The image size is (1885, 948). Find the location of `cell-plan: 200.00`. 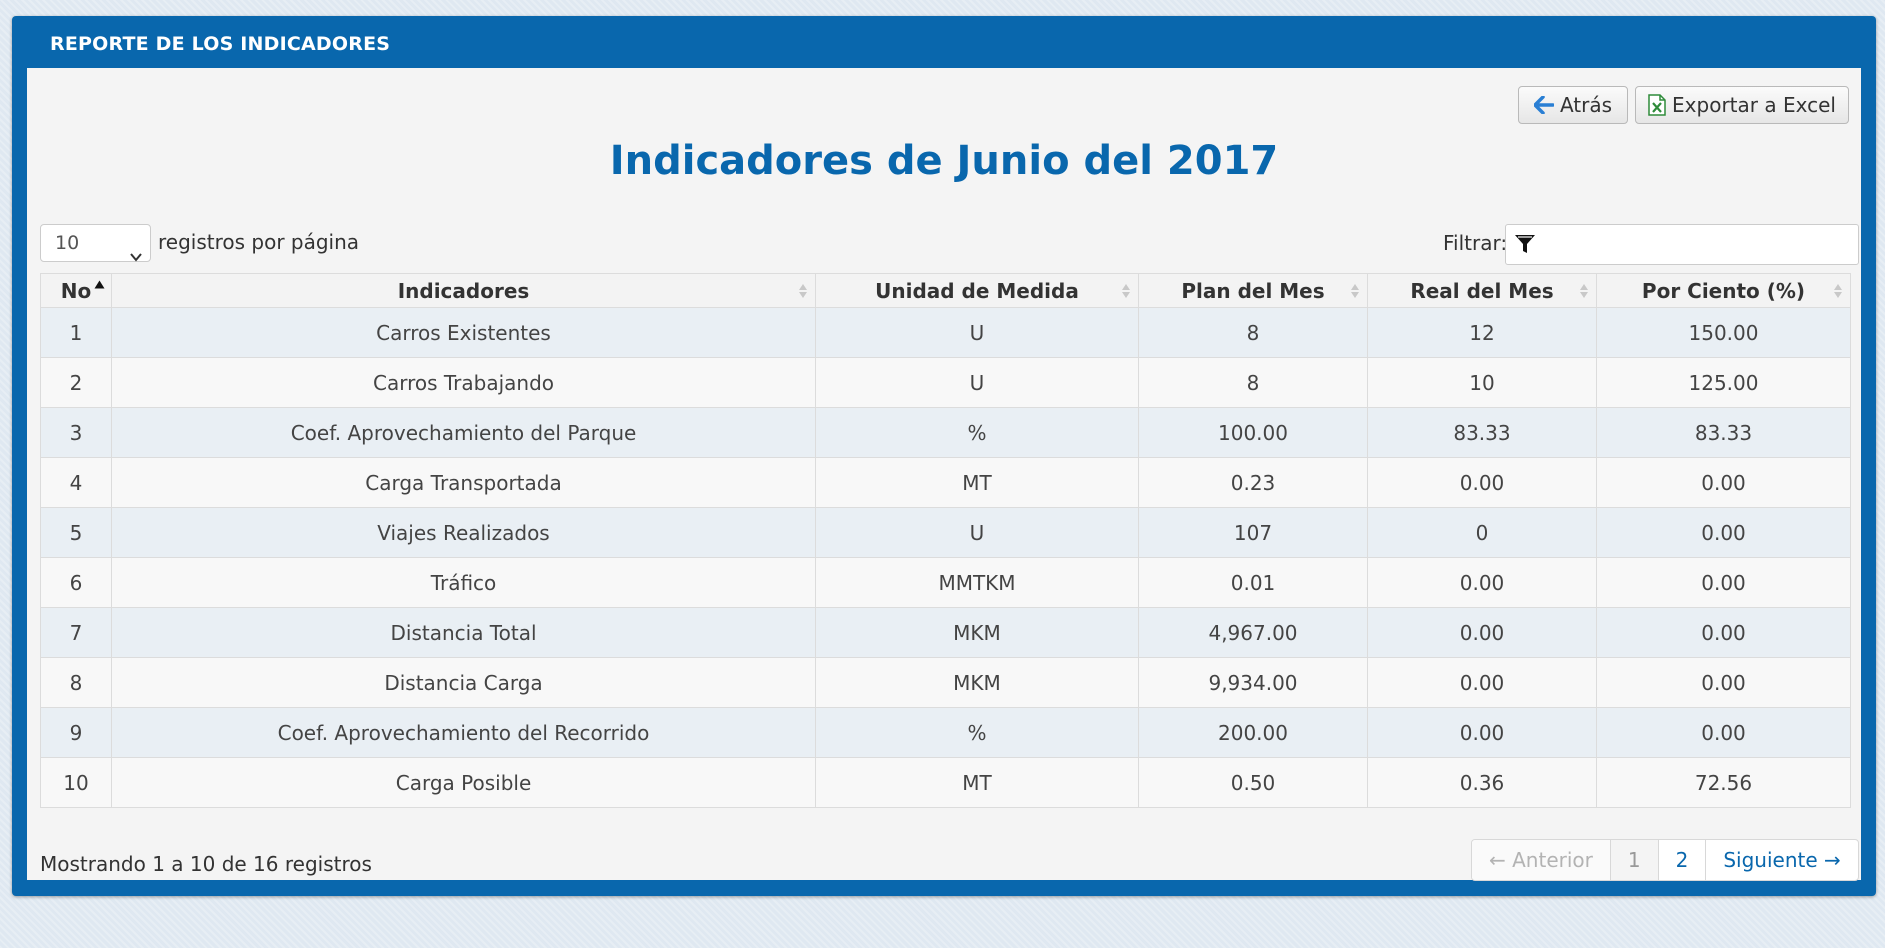

cell-plan: 200.00 is located at coordinates (1253, 732).